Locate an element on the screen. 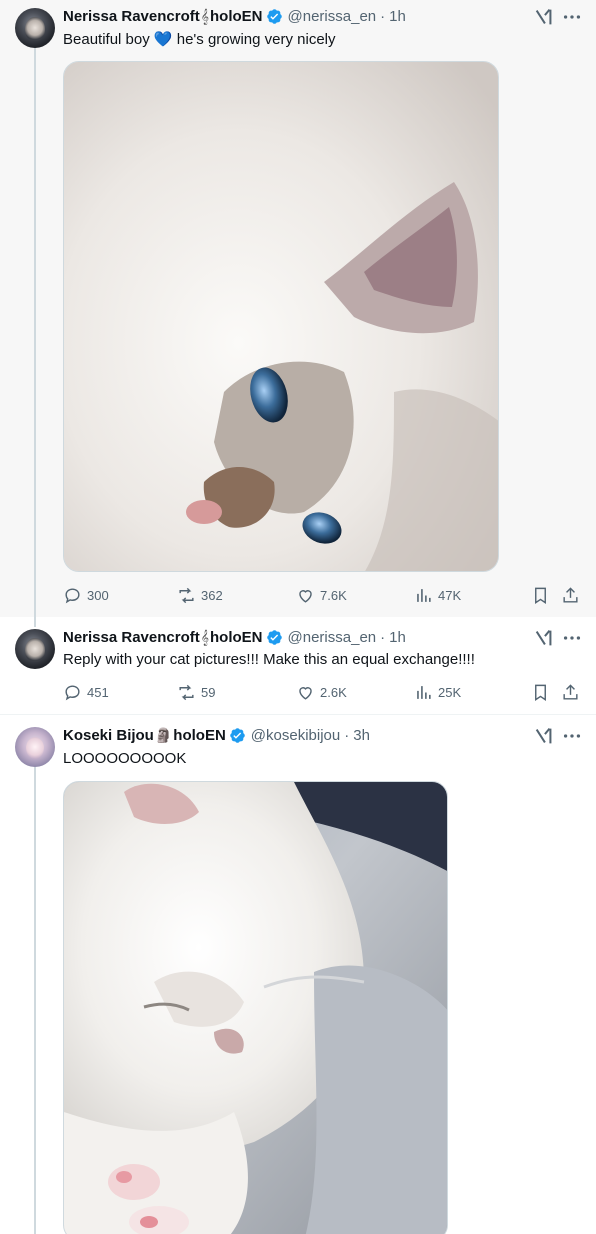 The width and height of the screenshot is (596, 1234). action-bar: 300 362 7.6K 47K is located at coordinates (324, 595).